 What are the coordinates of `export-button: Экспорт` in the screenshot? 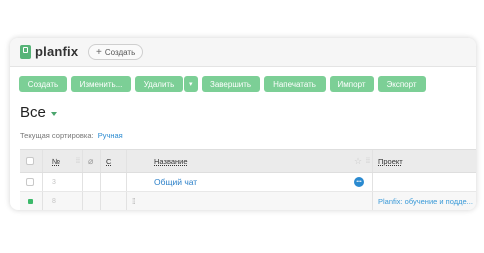 It's located at (401, 84).